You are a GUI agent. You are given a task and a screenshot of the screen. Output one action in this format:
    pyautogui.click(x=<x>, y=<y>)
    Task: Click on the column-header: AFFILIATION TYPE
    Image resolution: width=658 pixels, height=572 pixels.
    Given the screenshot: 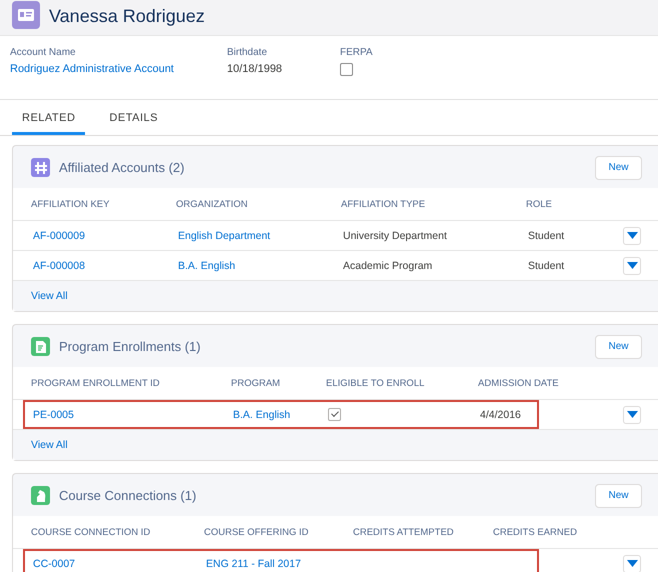 What is the action you would take?
    pyautogui.click(x=383, y=204)
    